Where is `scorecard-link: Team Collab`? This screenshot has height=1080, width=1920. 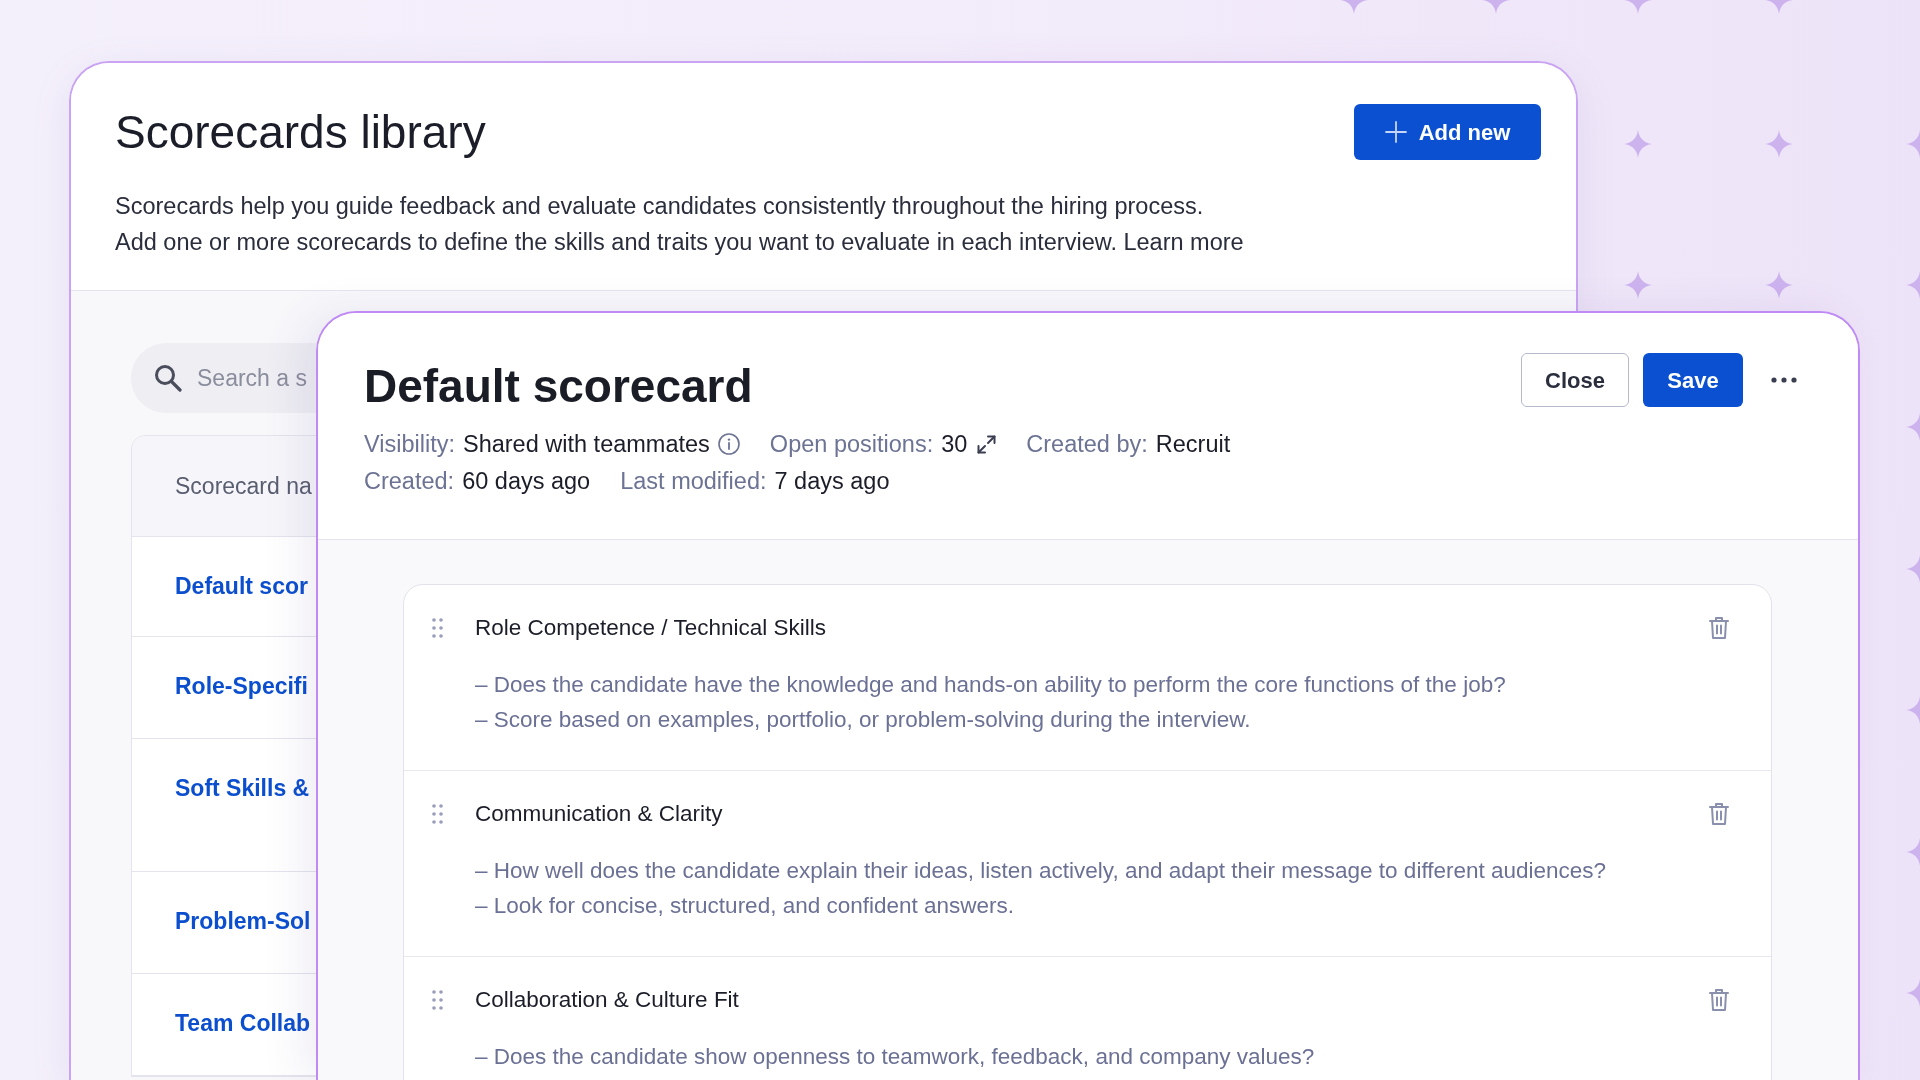
scorecard-link: Team Collab is located at coordinates (243, 1023).